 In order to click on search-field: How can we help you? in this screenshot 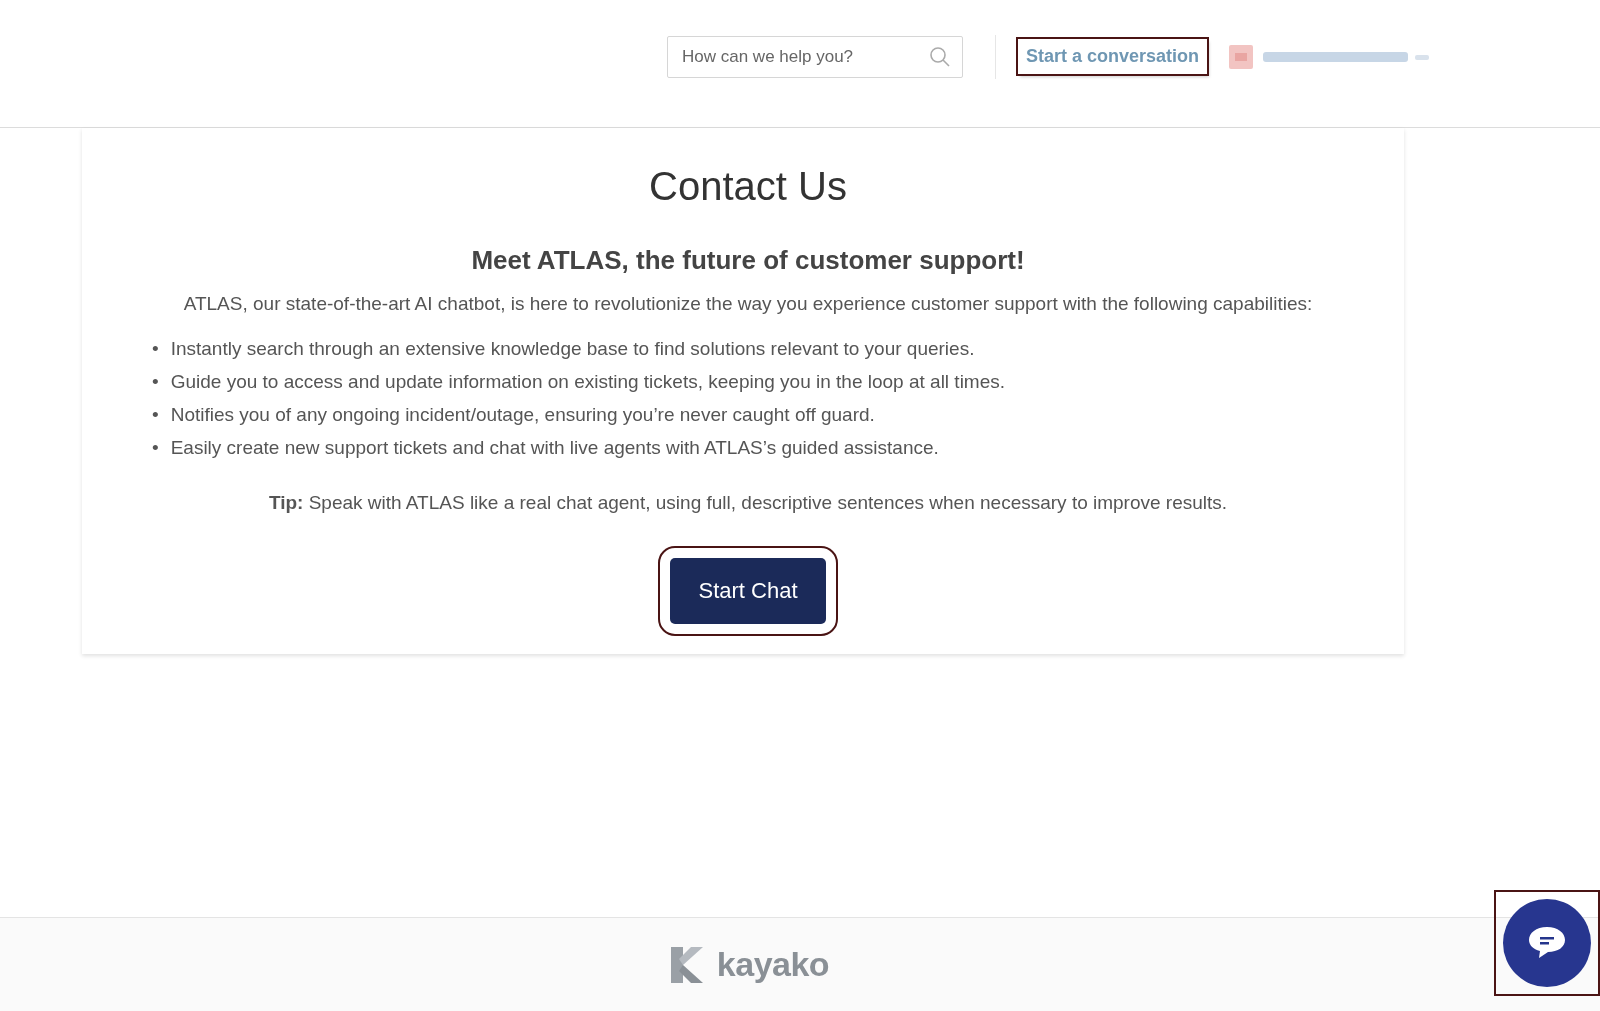, I will do `click(815, 56)`.